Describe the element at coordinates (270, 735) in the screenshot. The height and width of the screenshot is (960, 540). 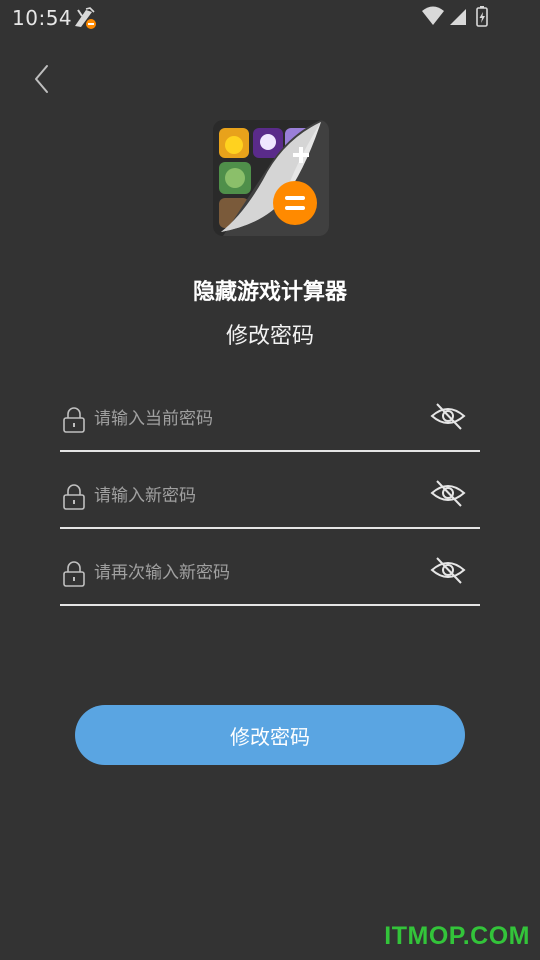
I see `change-password-button: 修改密码` at that location.